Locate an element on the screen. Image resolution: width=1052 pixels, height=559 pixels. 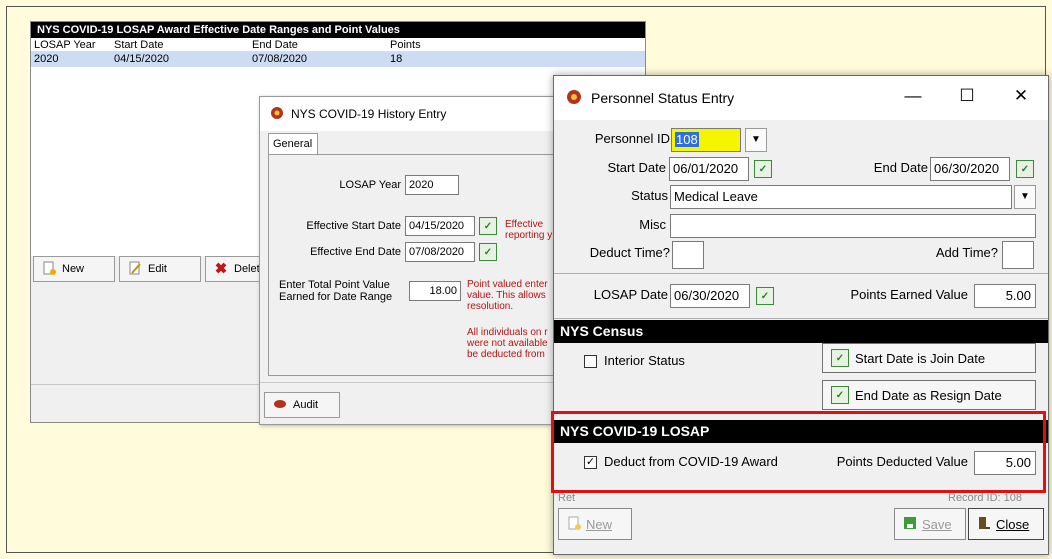
start-date-field: 06/01/2020 is located at coordinates (709, 169).